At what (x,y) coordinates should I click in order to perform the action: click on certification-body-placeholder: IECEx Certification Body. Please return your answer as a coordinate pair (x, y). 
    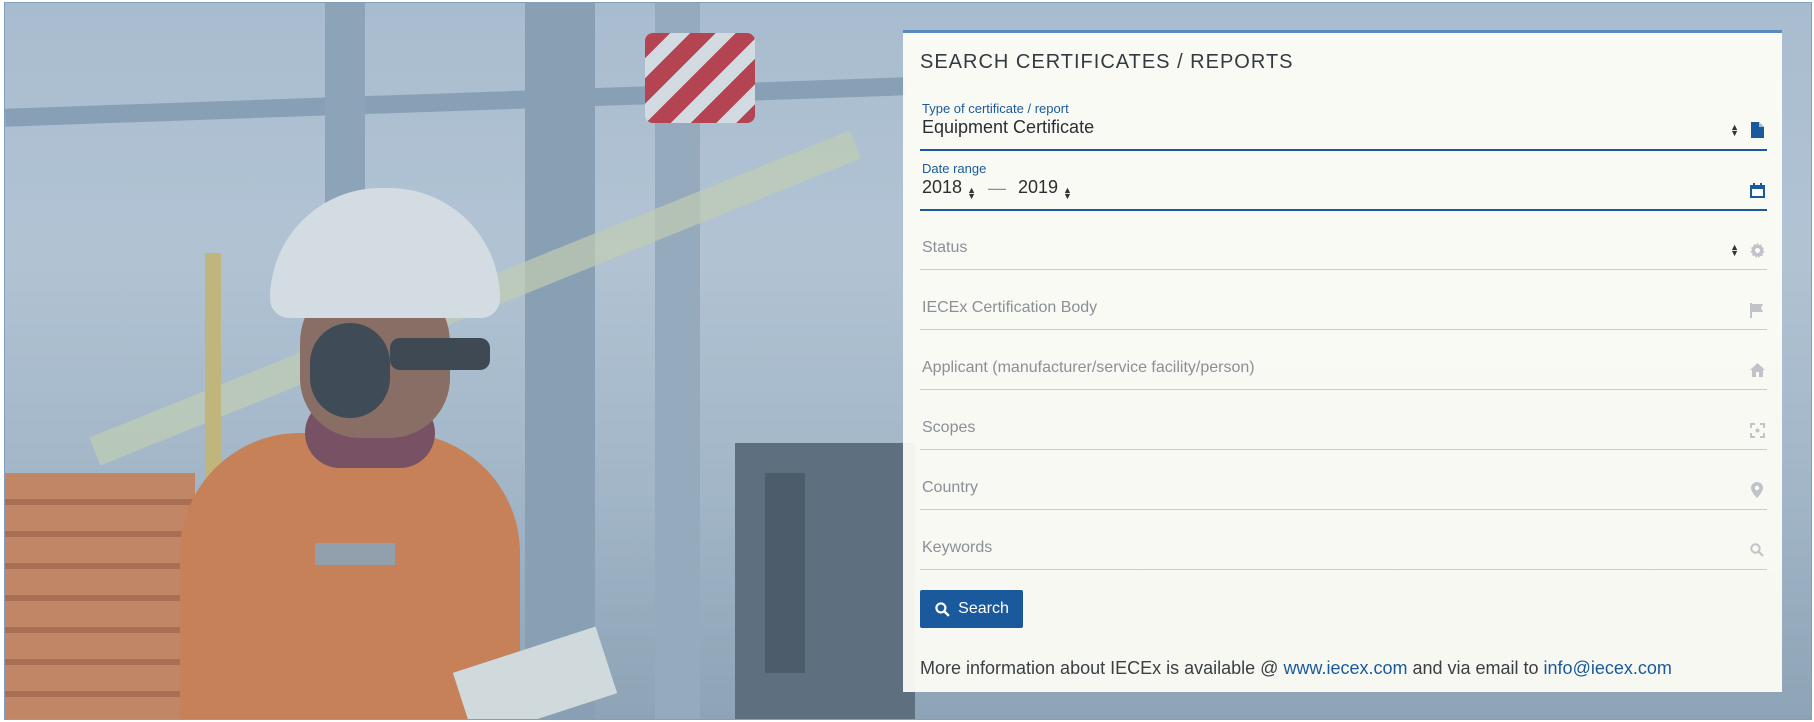
    Looking at the image, I should click on (1010, 307).